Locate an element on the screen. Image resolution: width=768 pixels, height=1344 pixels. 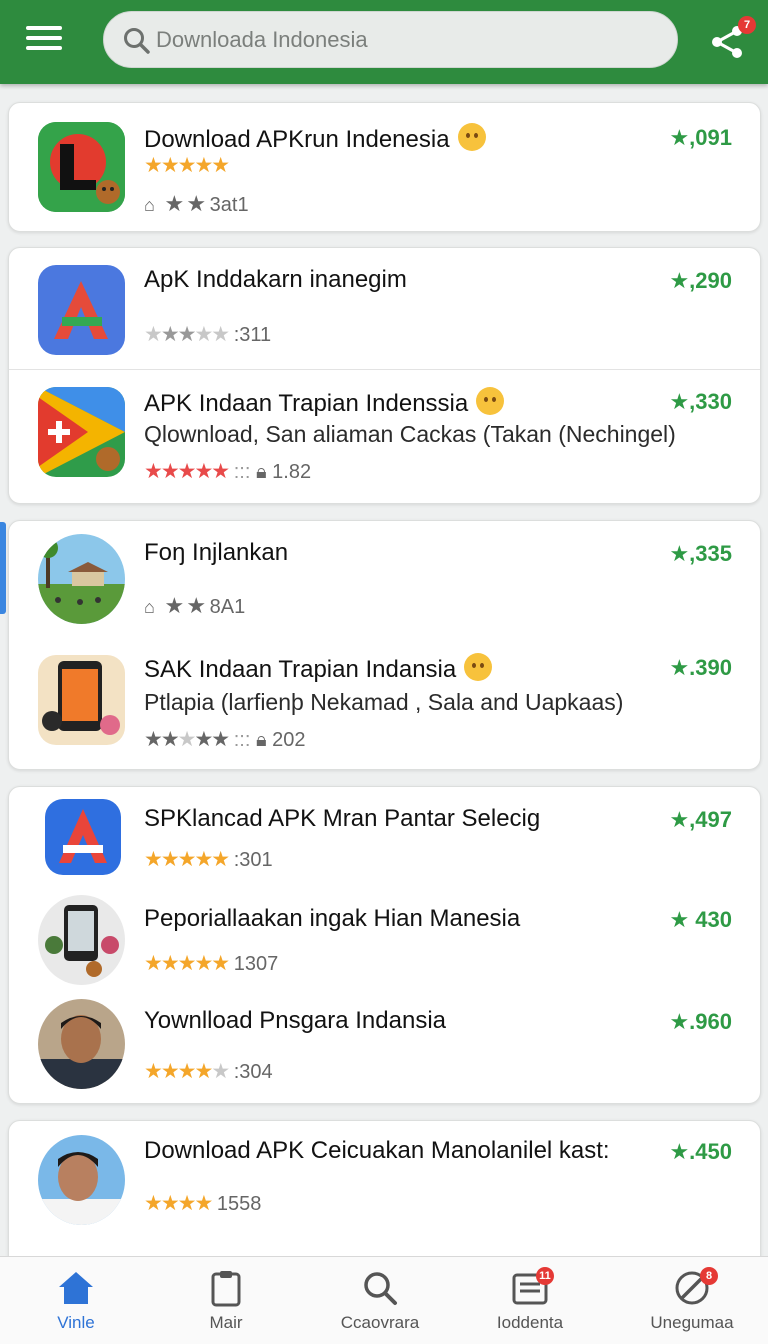
star-rating: ★★★★ is located at coordinates (178, 1203).